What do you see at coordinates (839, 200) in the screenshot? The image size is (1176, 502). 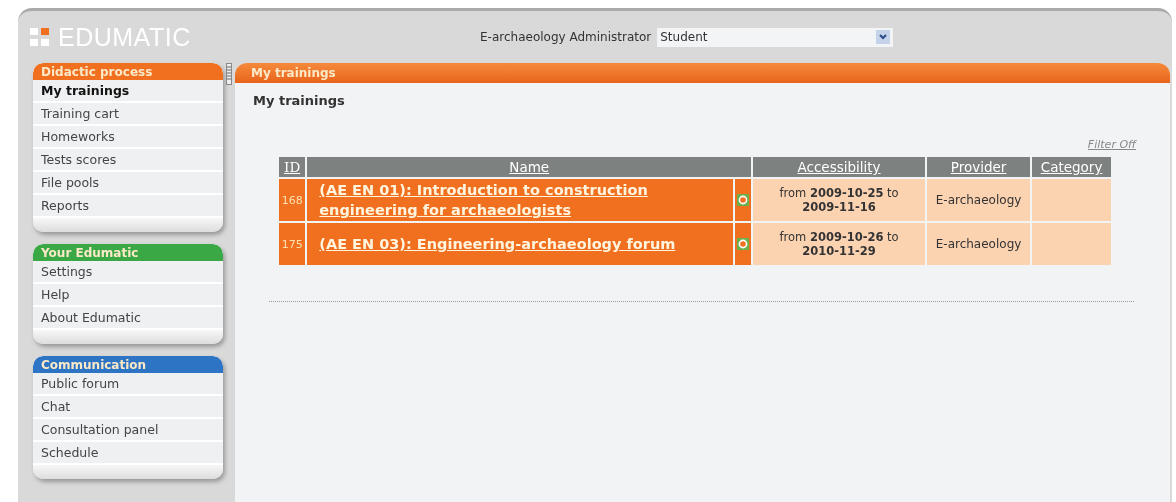 I see `table-cell: from 2009-10-25 to 2009-11-16` at bounding box center [839, 200].